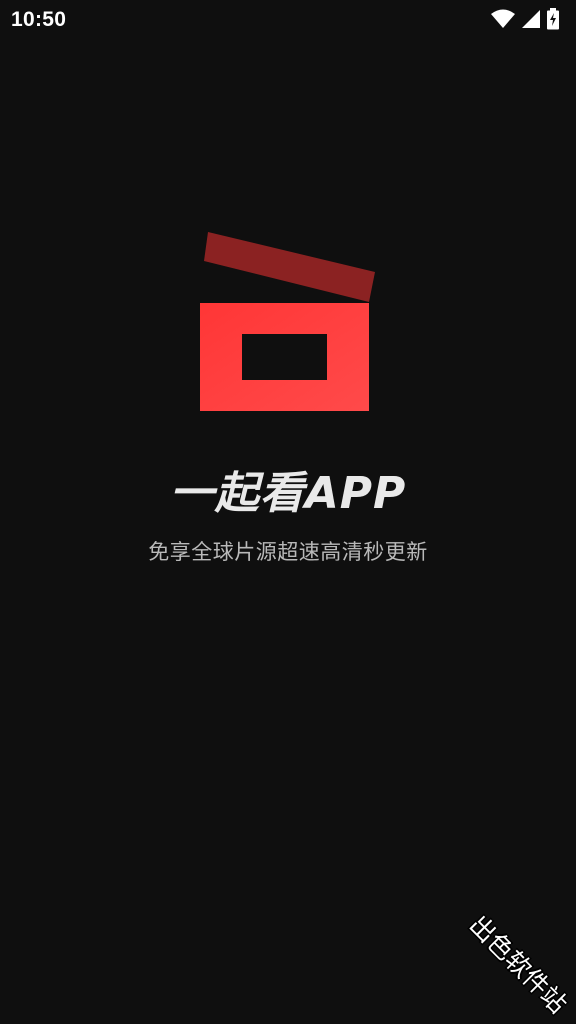  I want to click on status-icons, so click(528, 19).